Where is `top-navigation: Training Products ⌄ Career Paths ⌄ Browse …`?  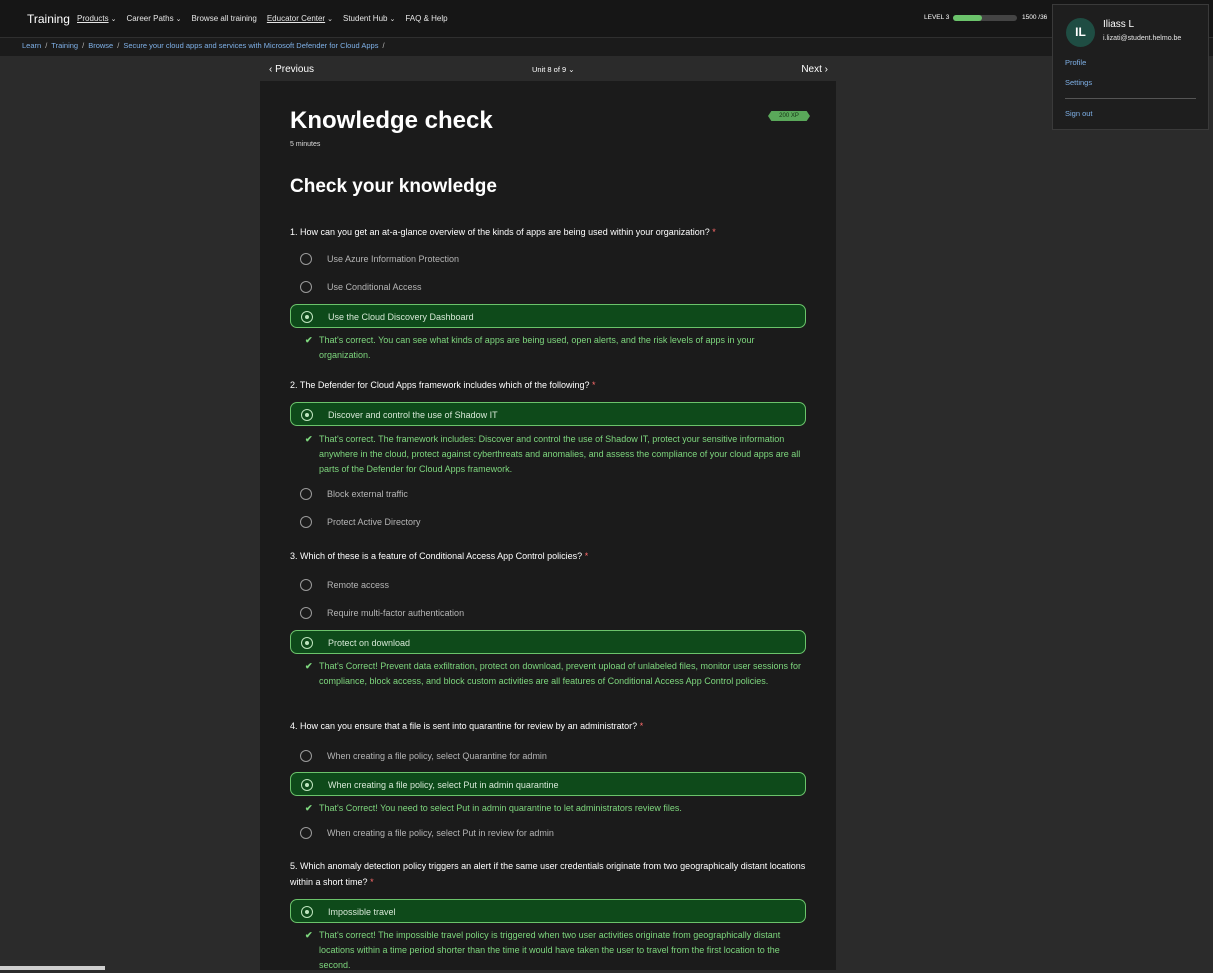 top-navigation: Training Products ⌄ Career Paths ⌄ Browse … is located at coordinates (606, 19).